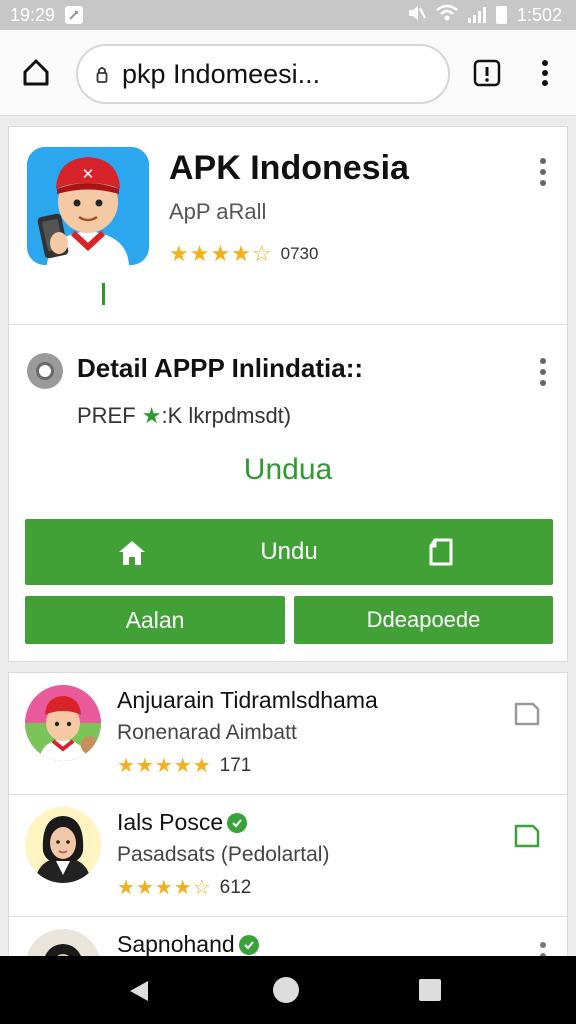  I want to click on wifi-icon, so click(447, 15).